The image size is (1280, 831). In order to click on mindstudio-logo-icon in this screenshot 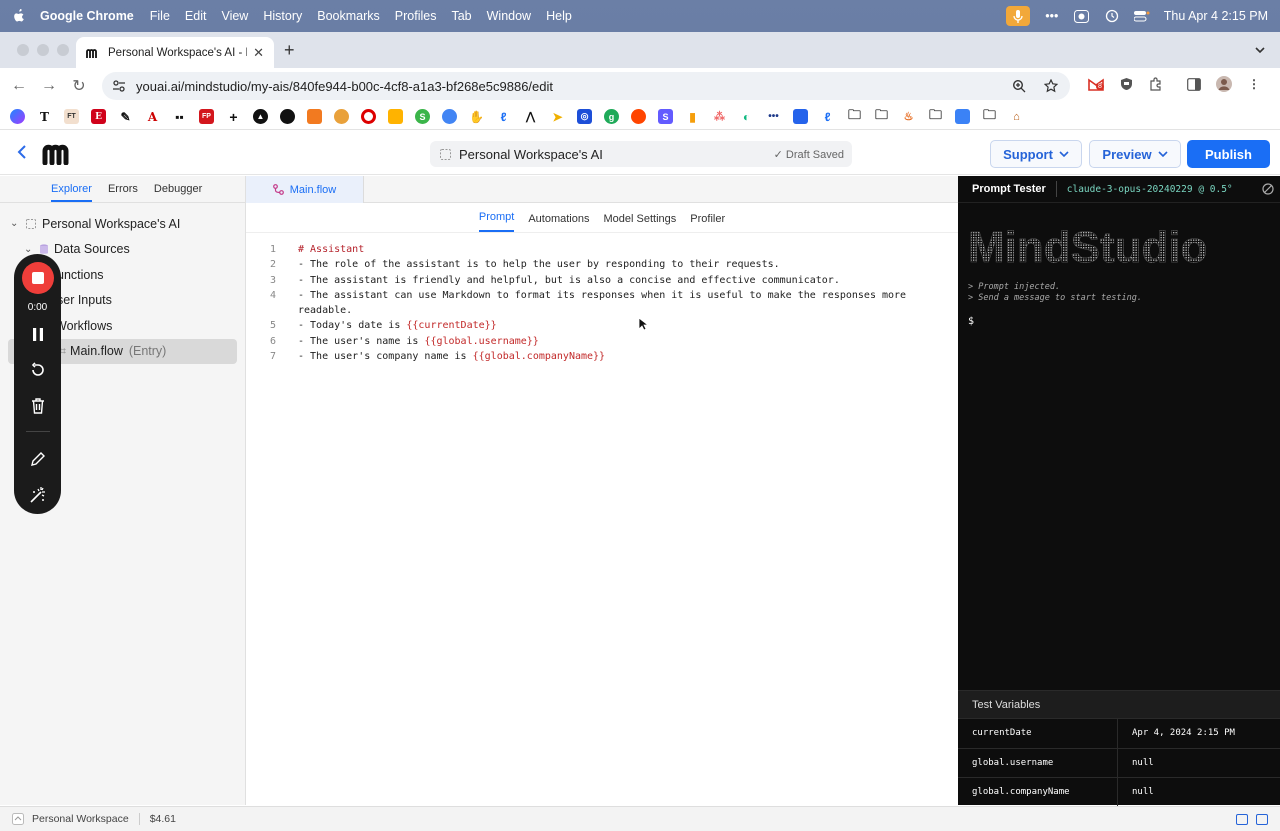, I will do `click(61, 154)`.